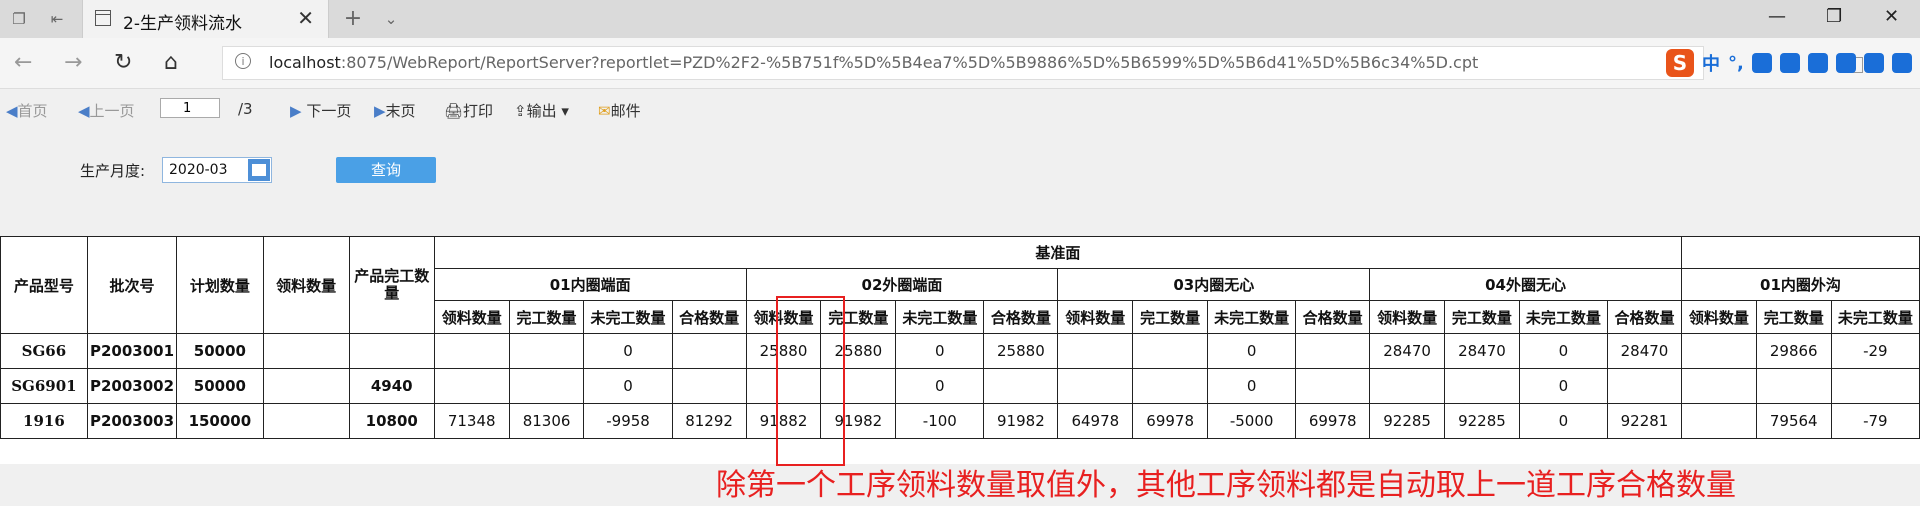 The image size is (1920, 506). Describe the element at coordinates (1817, 63) in the screenshot. I see `keyboard-icon` at that location.